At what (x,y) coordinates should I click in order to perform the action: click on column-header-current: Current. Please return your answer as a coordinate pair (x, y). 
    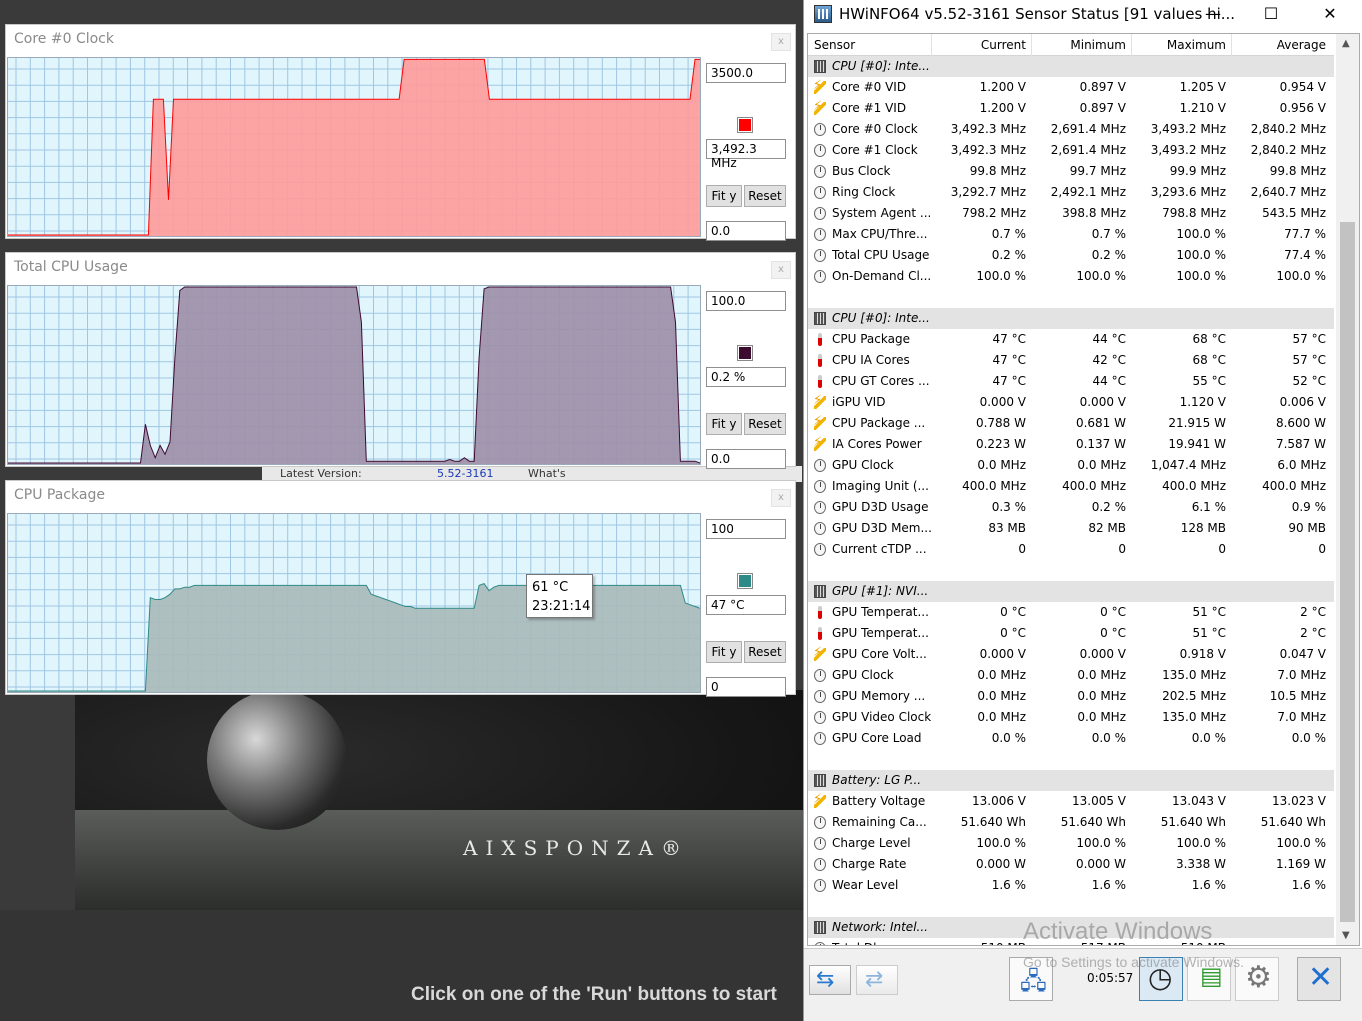
    Looking at the image, I should click on (1003, 45).